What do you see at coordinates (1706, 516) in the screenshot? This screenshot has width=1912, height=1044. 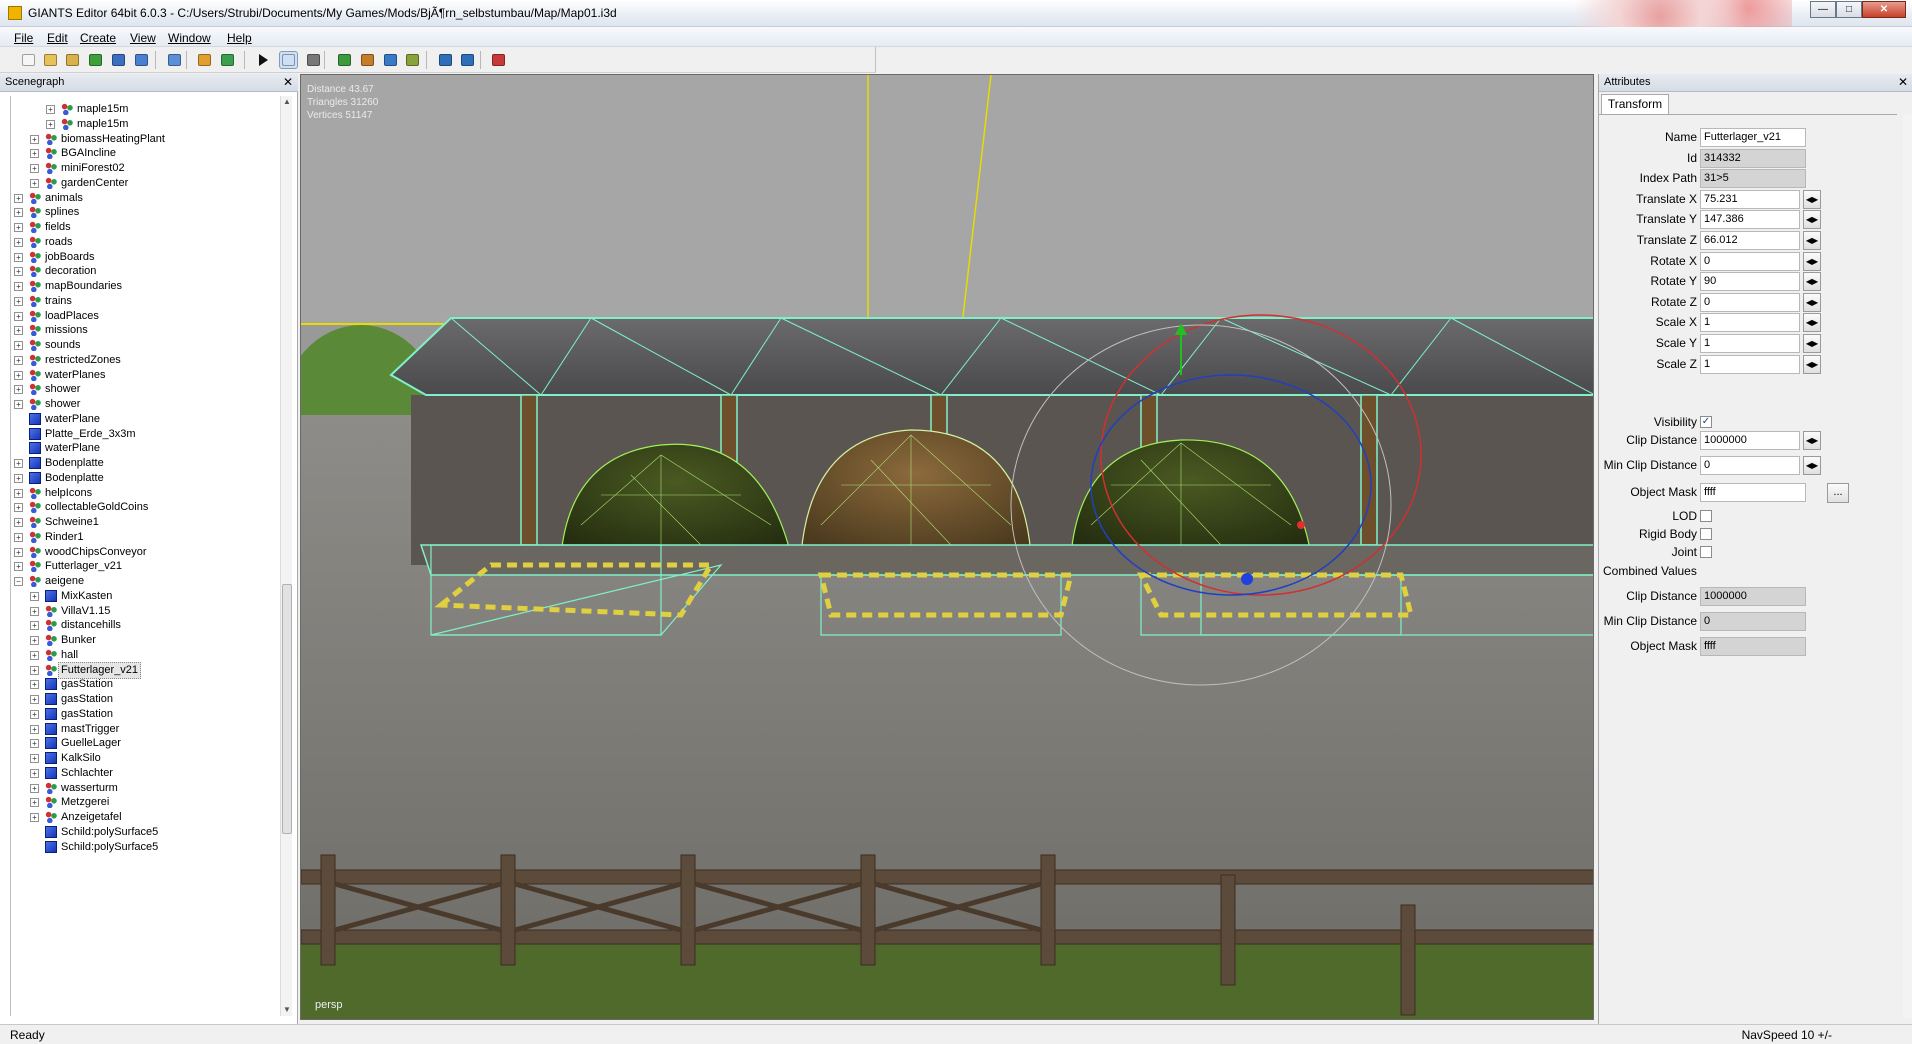 I see `lod-checkbox` at bounding box center [1706, 516].